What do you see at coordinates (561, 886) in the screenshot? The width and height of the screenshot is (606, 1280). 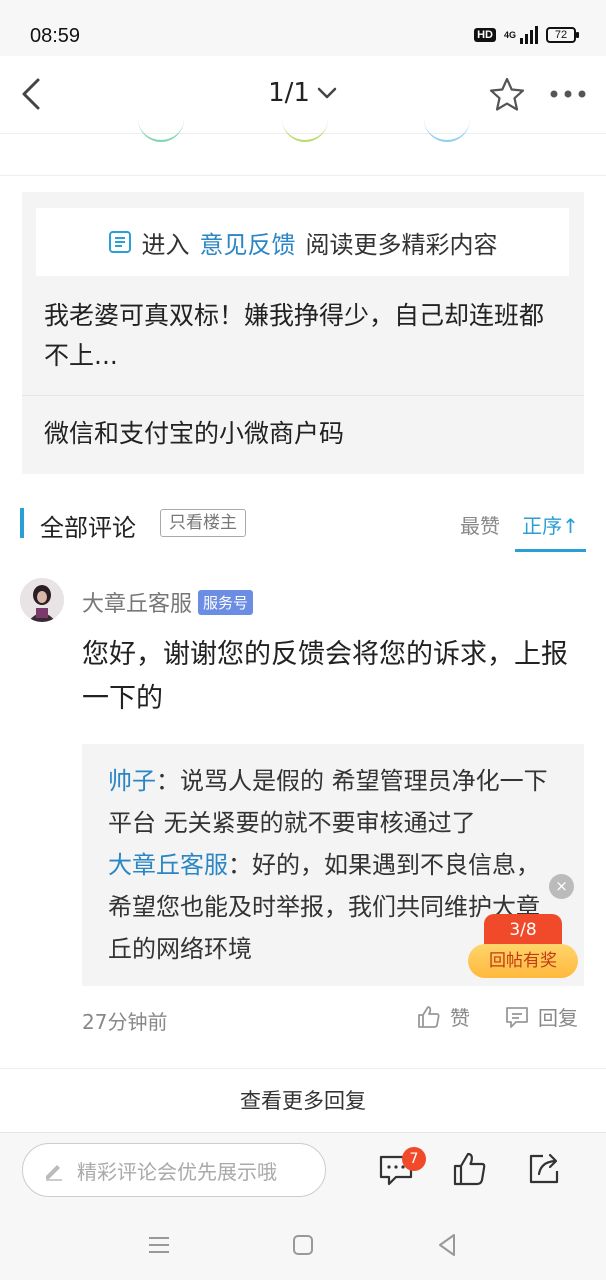 I see `close-icon: ×` at bounding box center [561, 886].